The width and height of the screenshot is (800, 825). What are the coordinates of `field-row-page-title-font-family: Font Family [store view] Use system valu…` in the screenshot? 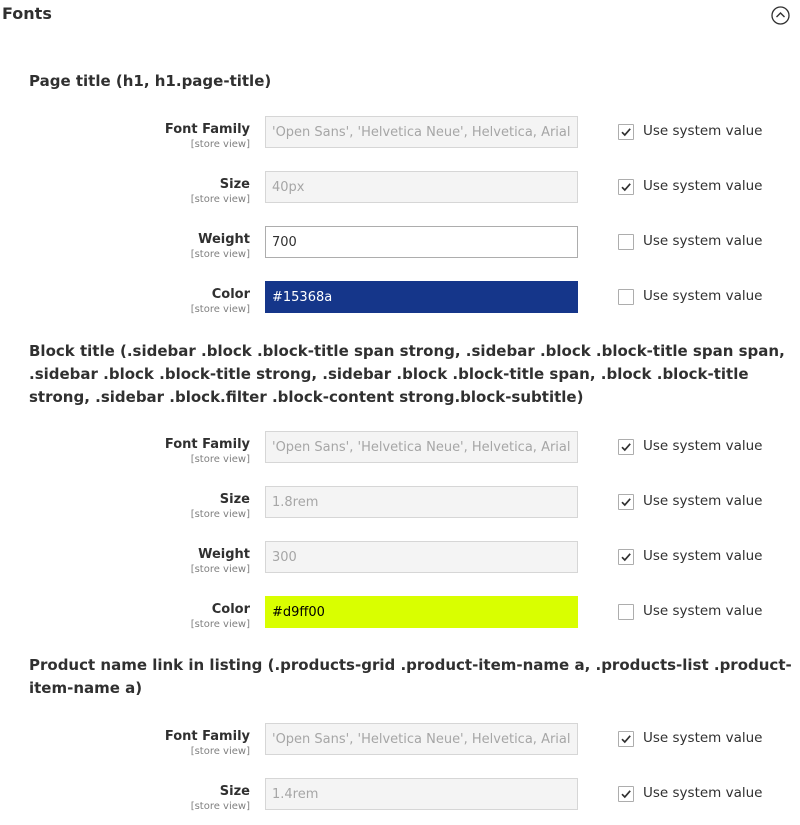 It's located at (400, 136).